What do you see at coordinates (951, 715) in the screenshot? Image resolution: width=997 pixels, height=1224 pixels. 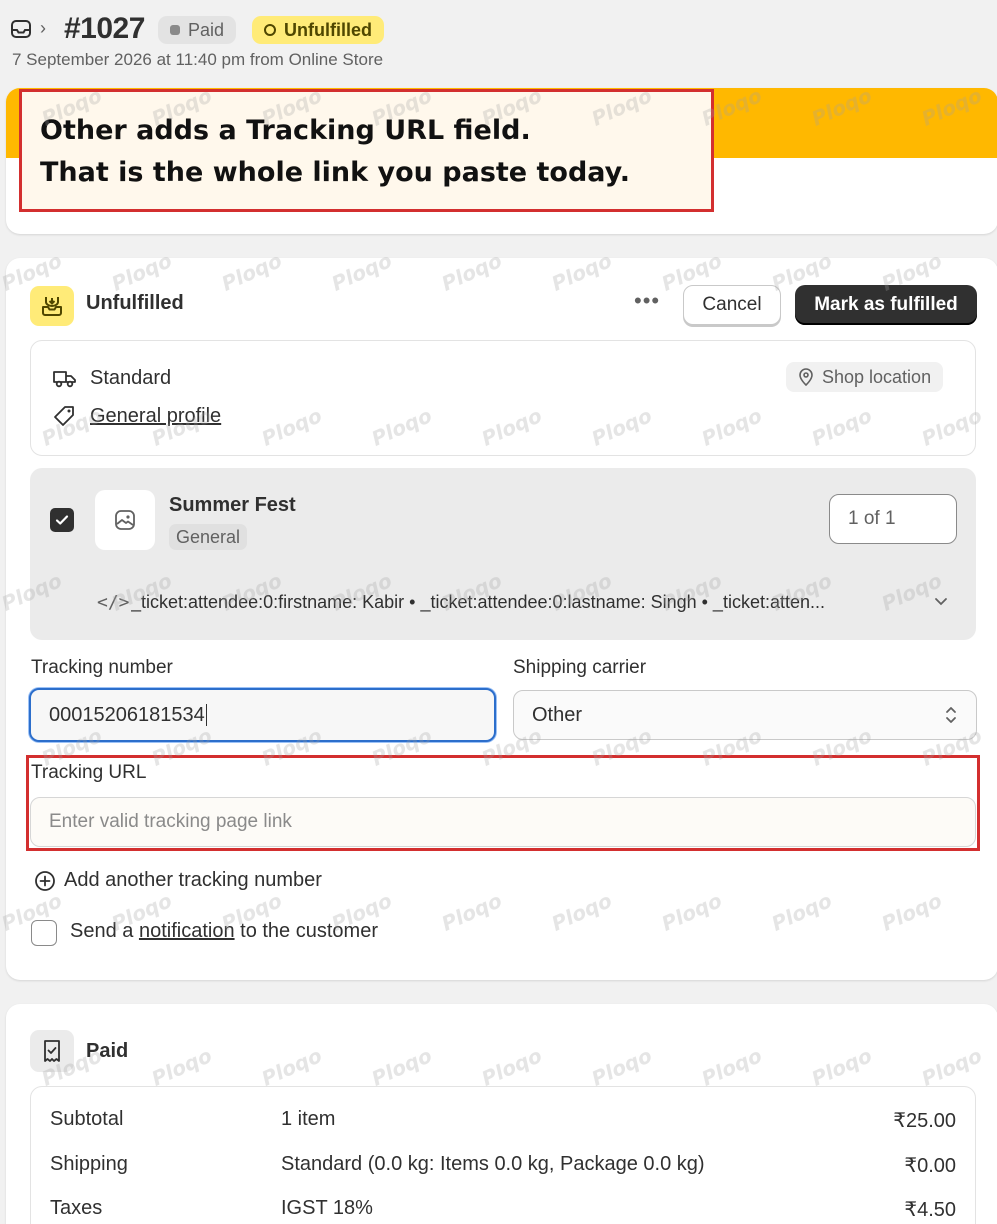 I see `select-arrows-icon` at bounding box center [951, 715].